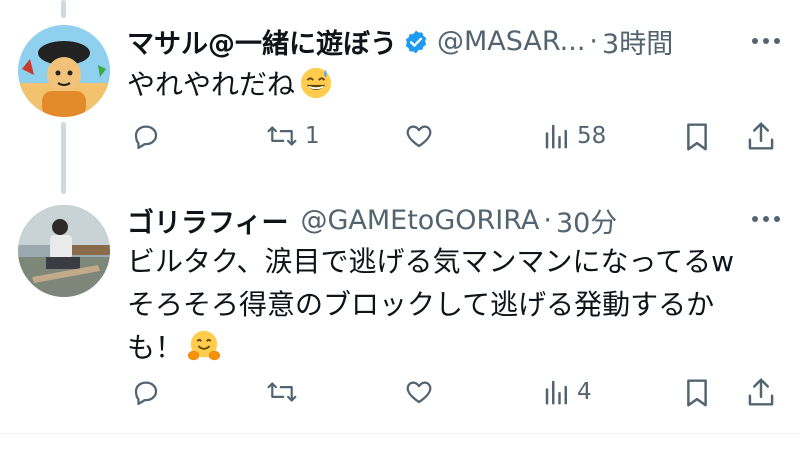 This screenshot has width=800, height=453. I want to click on tweet-header: ゴリラフィー @GAMEtoGORIRA · 30分, so click(372, 220).